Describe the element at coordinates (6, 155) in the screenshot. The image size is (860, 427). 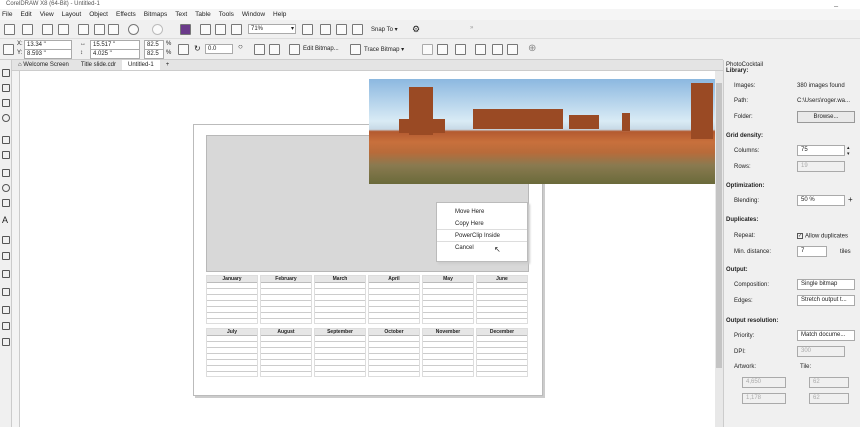
I see `artistic-media-icon` at that location.